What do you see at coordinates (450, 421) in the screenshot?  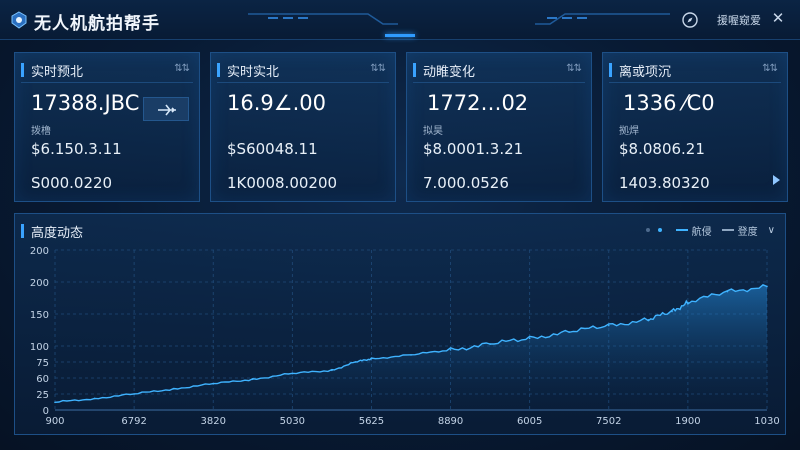 I see `x-tick-label: 8890` at bounding box center [450, 421].